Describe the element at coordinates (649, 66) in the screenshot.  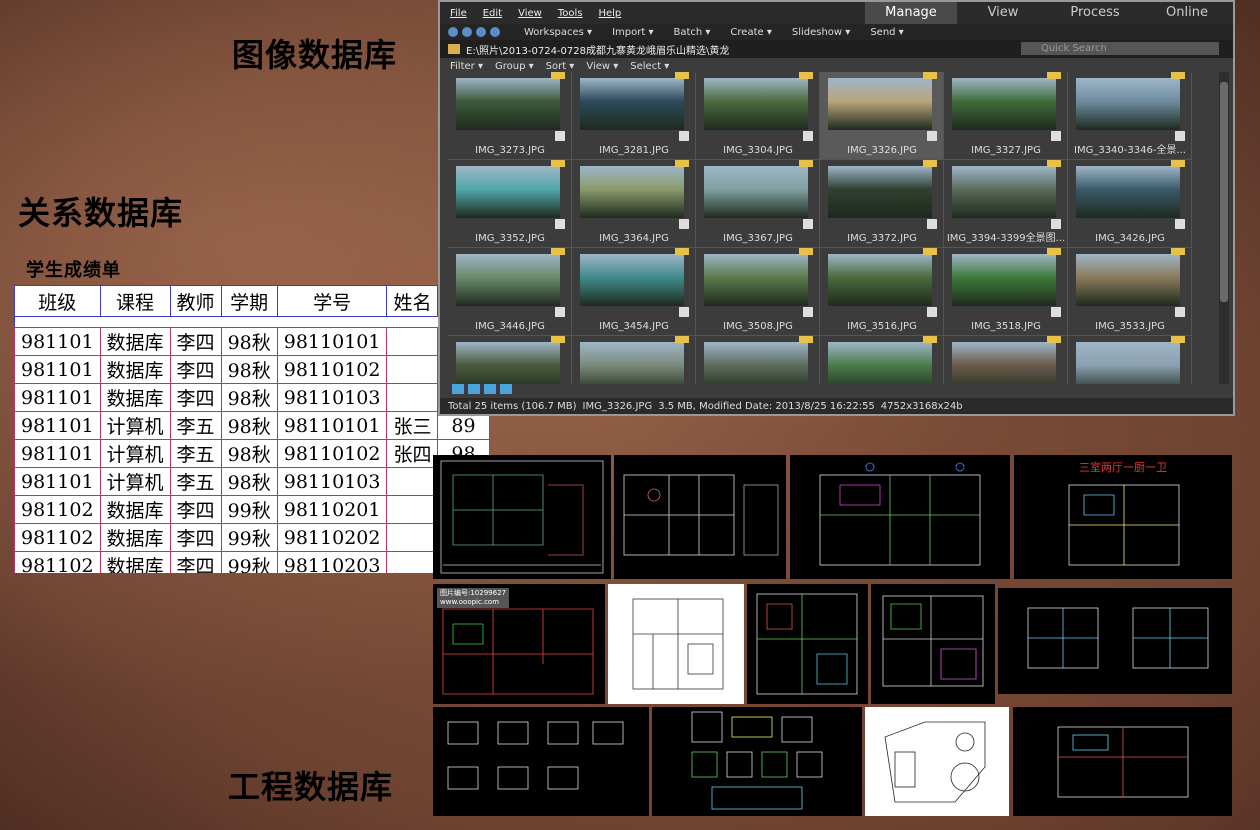
I see `filter-dropdown: Select ▾` at that location.